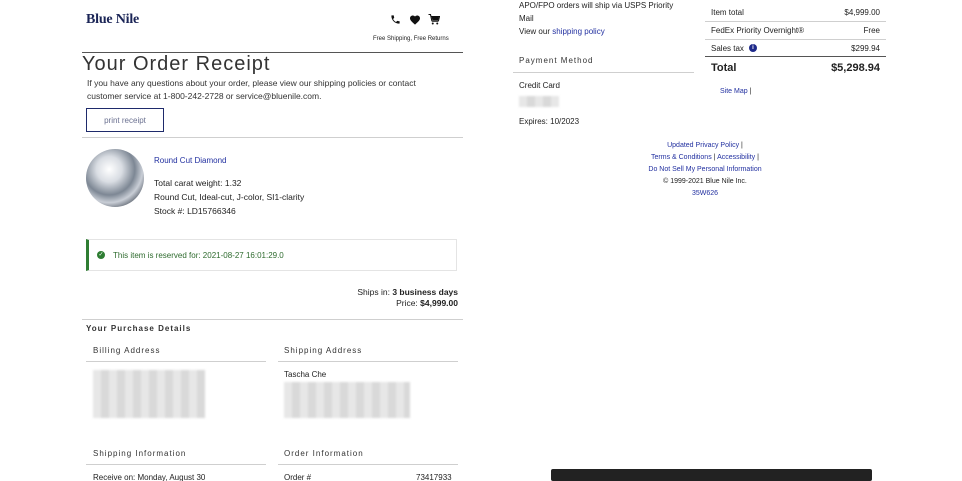 The width and height of the screenshot is (962, 481). I want to click on ships-in-row: Ships in: 3 business days, so click(379, 292).